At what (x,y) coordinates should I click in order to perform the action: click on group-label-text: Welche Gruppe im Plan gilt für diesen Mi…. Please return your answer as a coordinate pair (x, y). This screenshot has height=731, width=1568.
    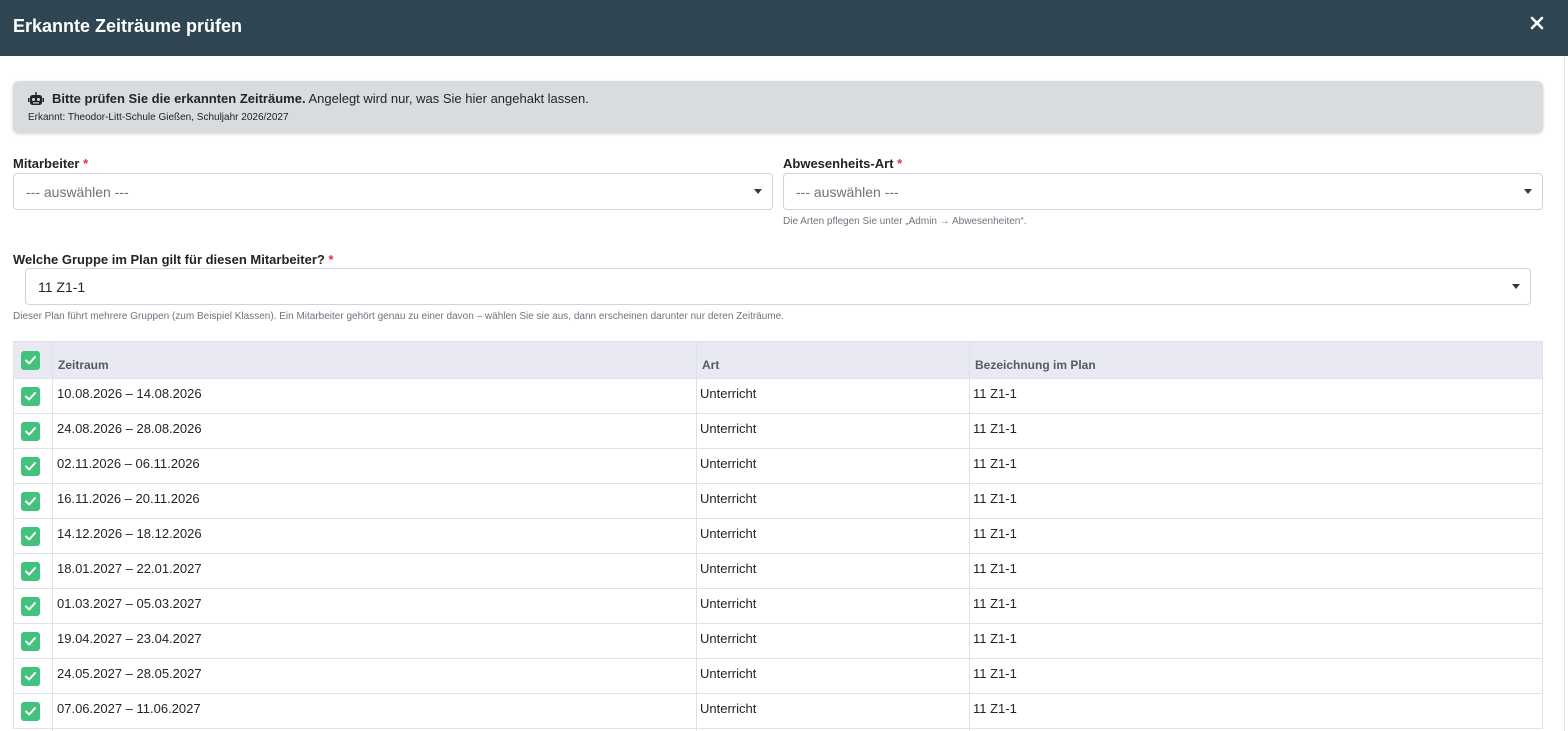
    Looking at the image, I should click on (169, 259).